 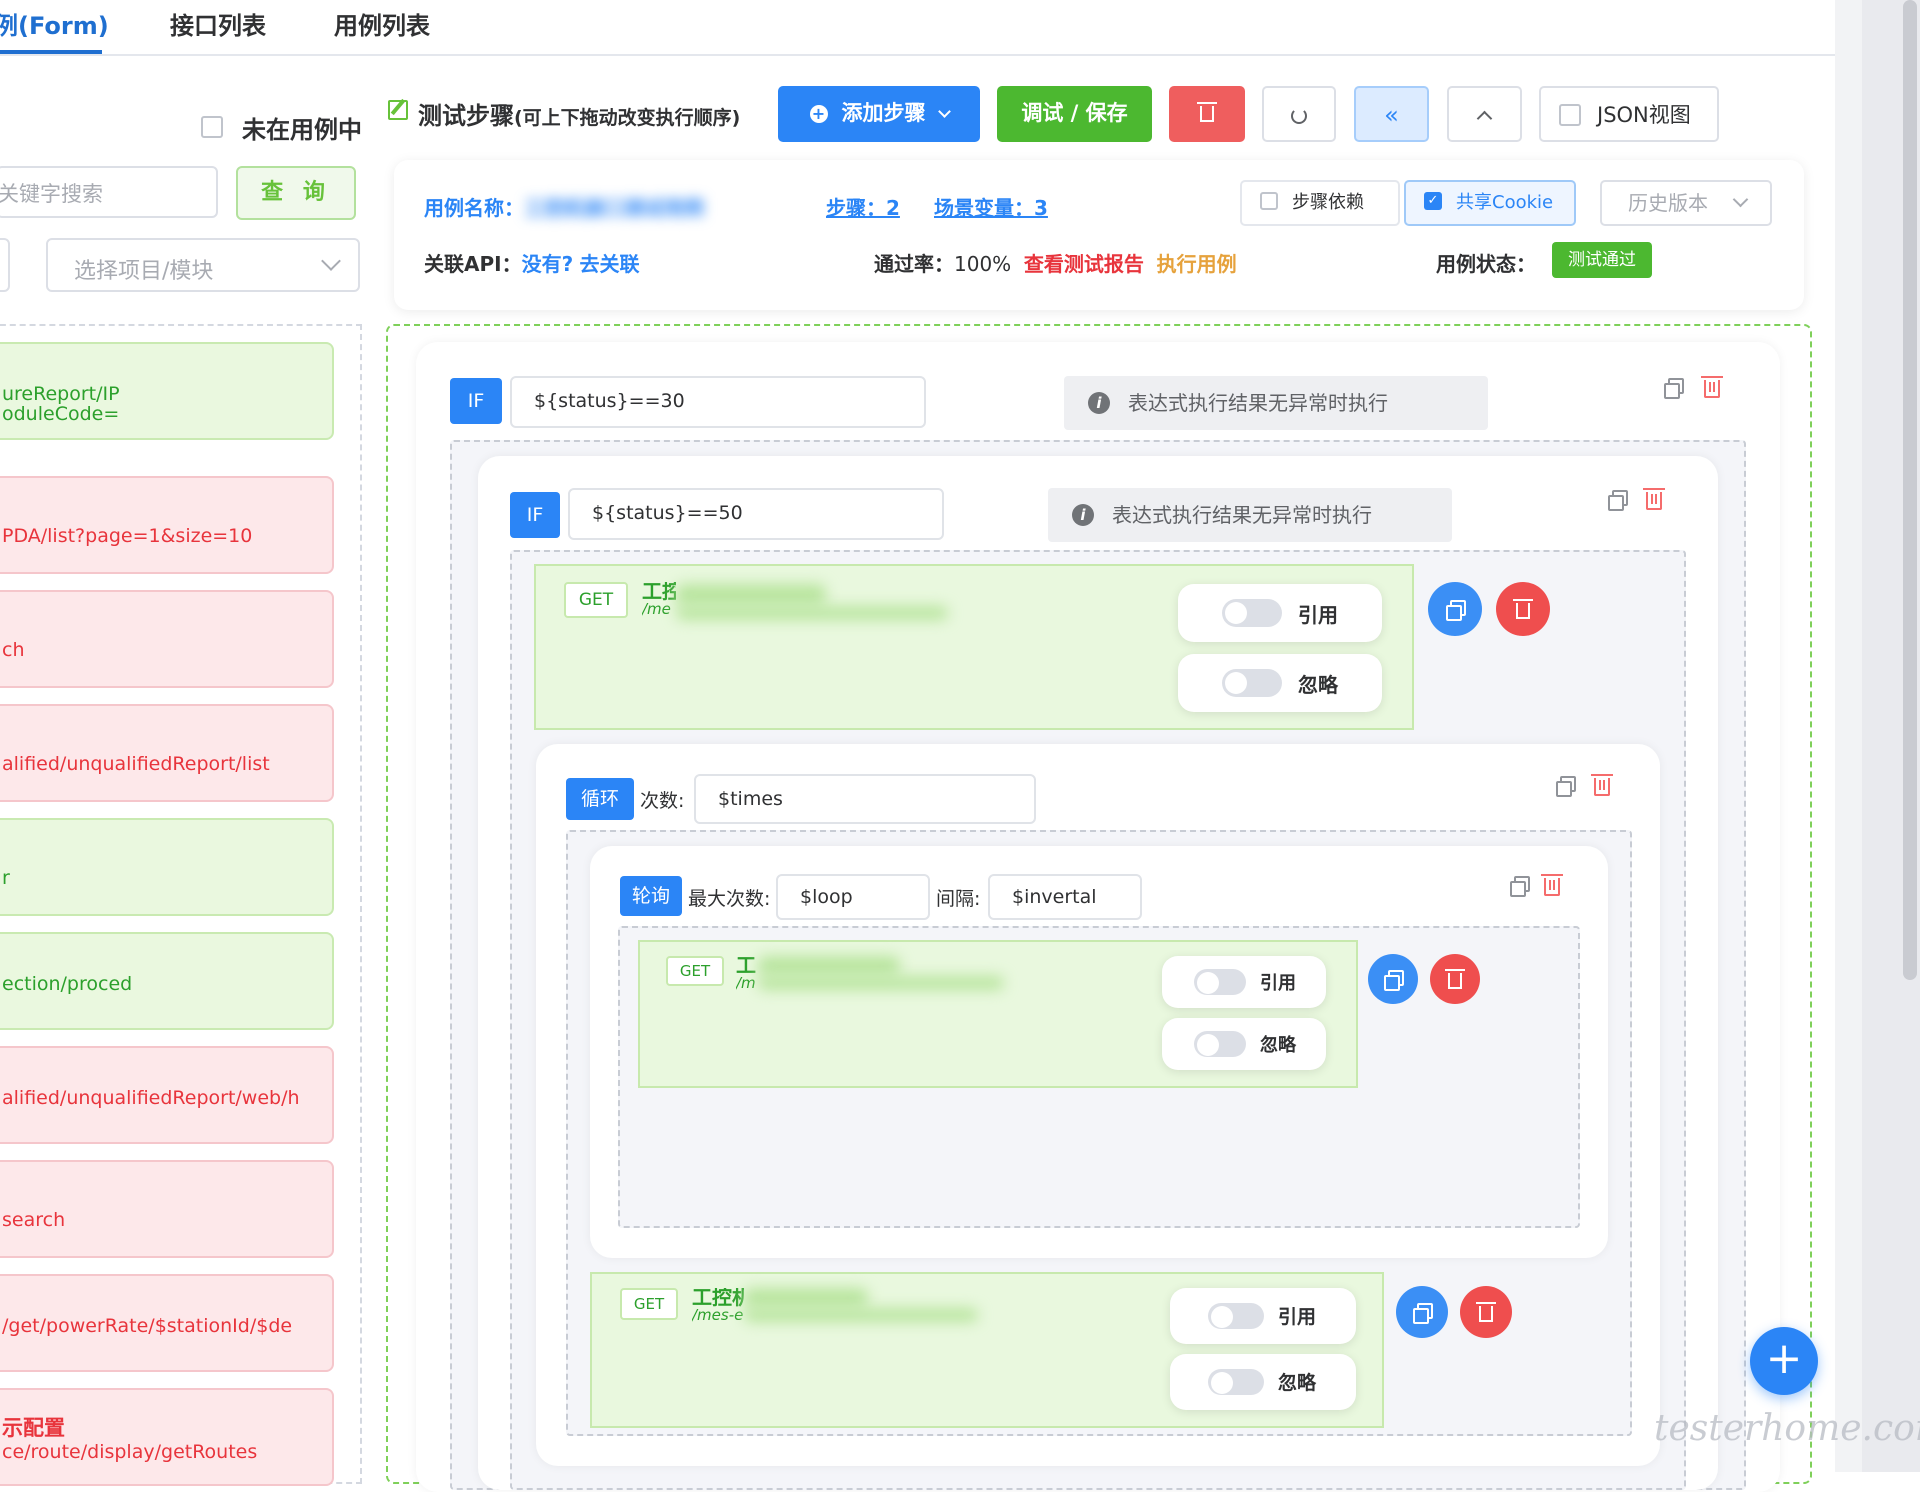 What do you see at coordinates (1197, 264) in the screenshot?
I see `run-case-link: 执行用例` at bounding box center [1197, 264].